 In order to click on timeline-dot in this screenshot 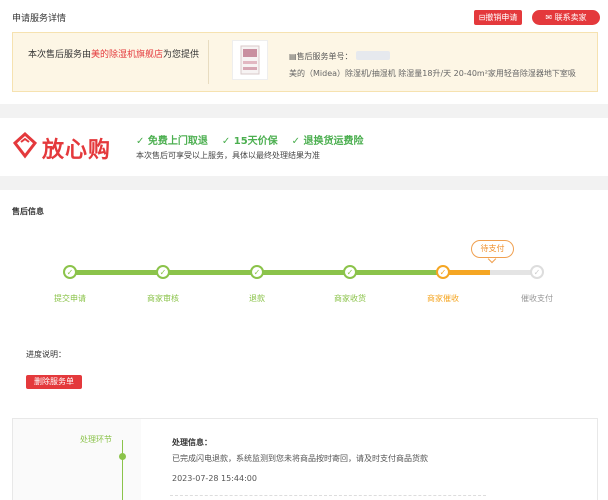, I will do `click(122, 456)`.